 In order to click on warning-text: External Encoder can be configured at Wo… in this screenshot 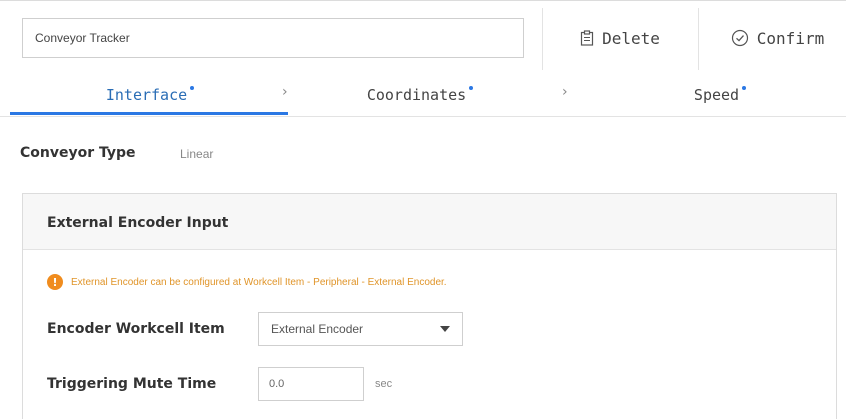, I will do `click(259, 282)`.